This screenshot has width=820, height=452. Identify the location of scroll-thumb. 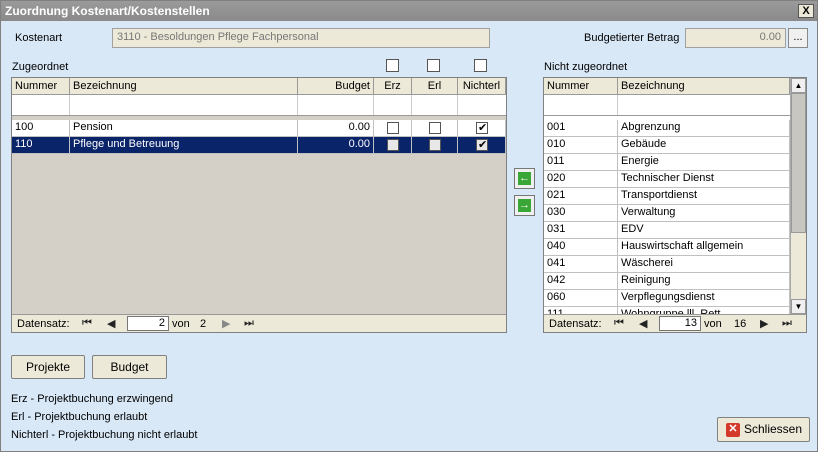
(798, 163).